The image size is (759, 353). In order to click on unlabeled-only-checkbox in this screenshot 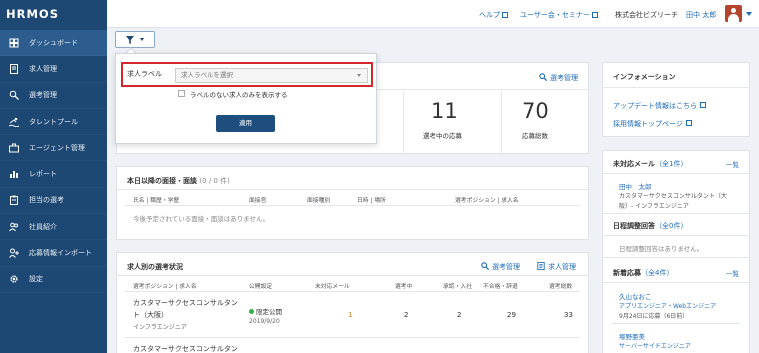, I will do `click(181, 93)`.